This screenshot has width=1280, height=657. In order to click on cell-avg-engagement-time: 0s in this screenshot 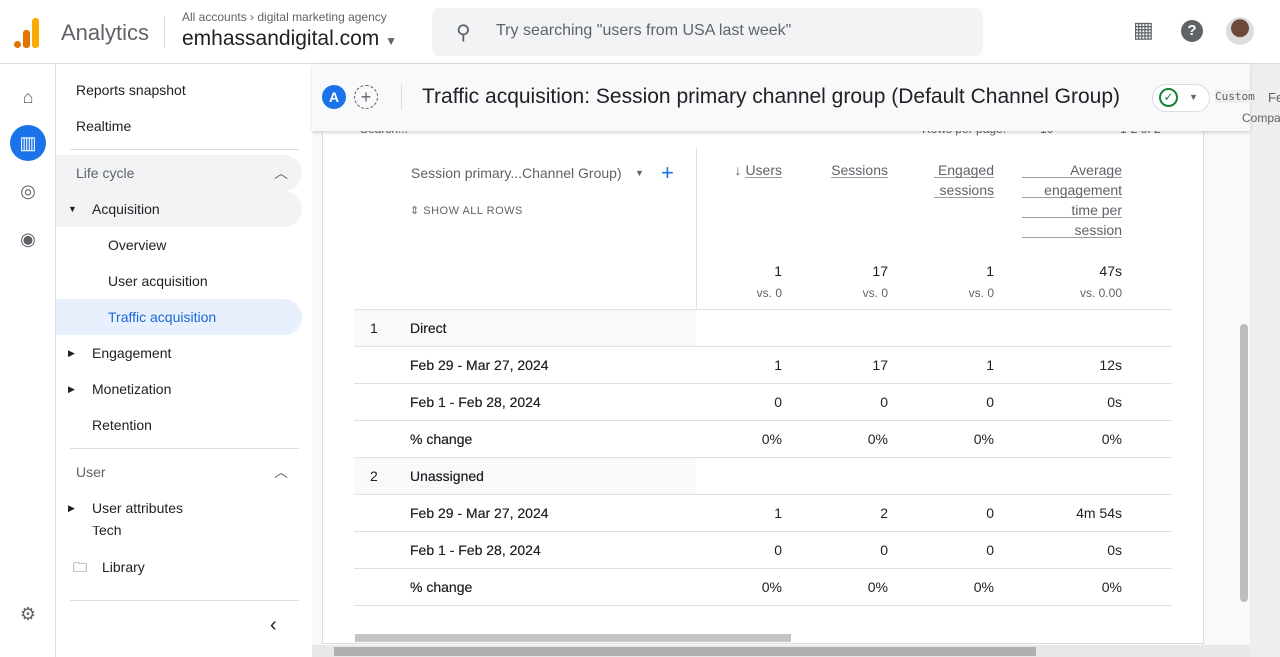, I will do `click(1114, 402)`.